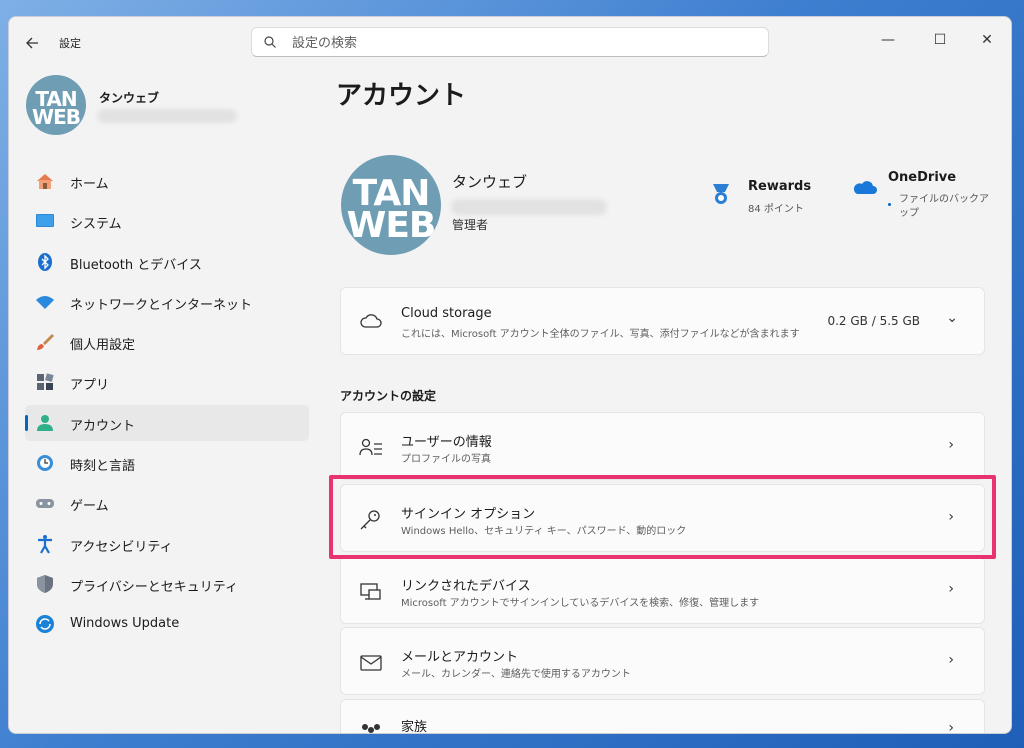 The height and width of the screenshot is (748, 1024). Describe the element at coordinates (873, 321) in the screenshot. I see `storage-usage: 0.2 GB / 5.5 GB` at that location.